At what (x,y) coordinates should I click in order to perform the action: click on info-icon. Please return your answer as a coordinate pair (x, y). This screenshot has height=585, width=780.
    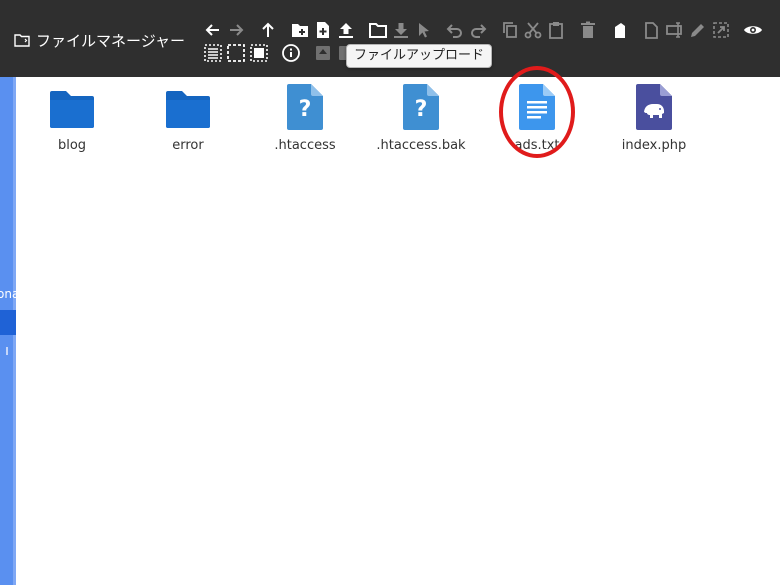
    Looking at the image, I should click on (291, 53).